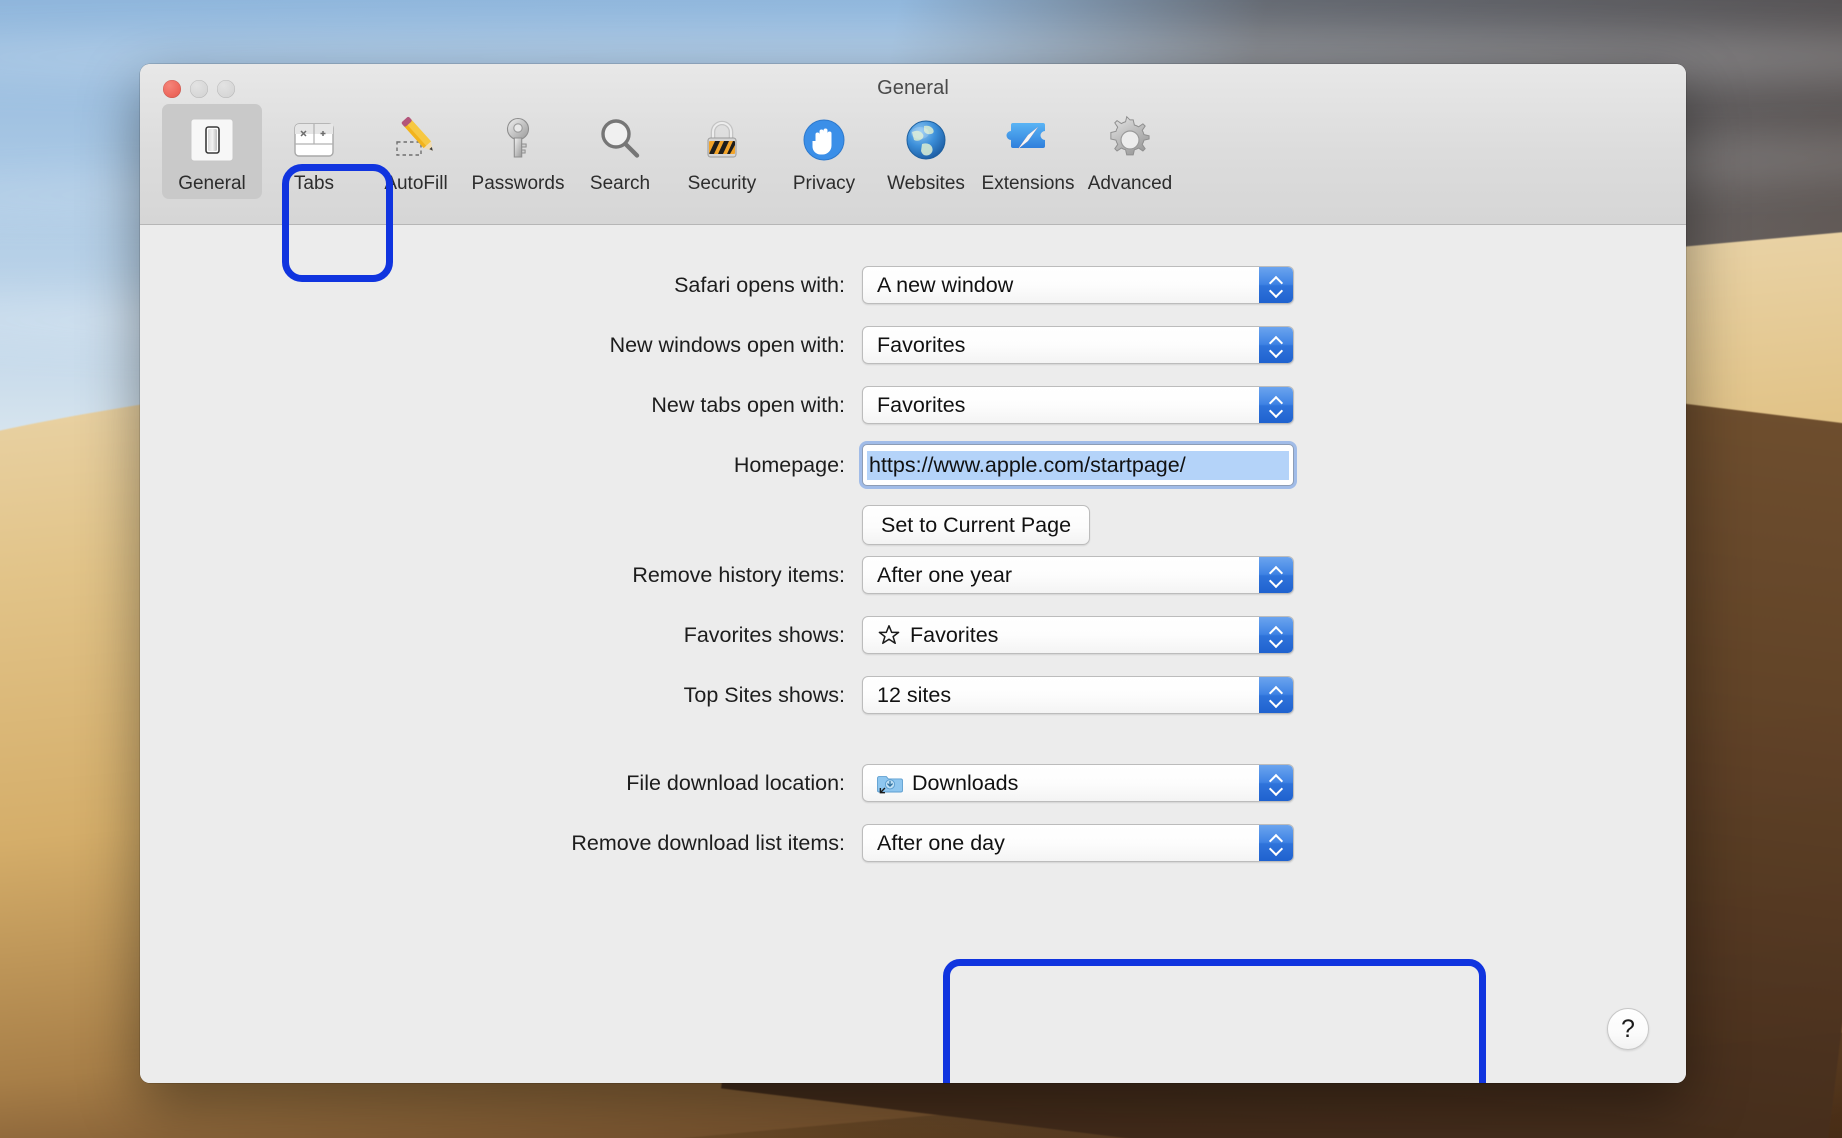  Describe the element at coordinates (1078, 285) in the screenshot. I see `safari-opens-with-popup: A new window` at that location.